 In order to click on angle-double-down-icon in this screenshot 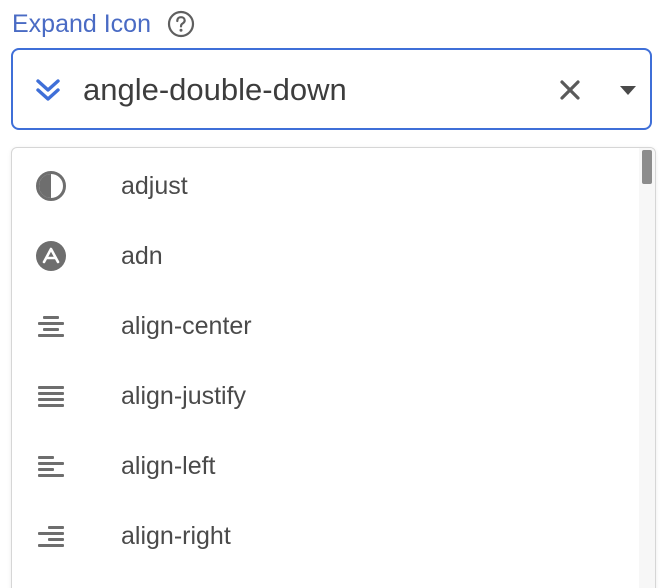, I will do `click(48, 90)`.